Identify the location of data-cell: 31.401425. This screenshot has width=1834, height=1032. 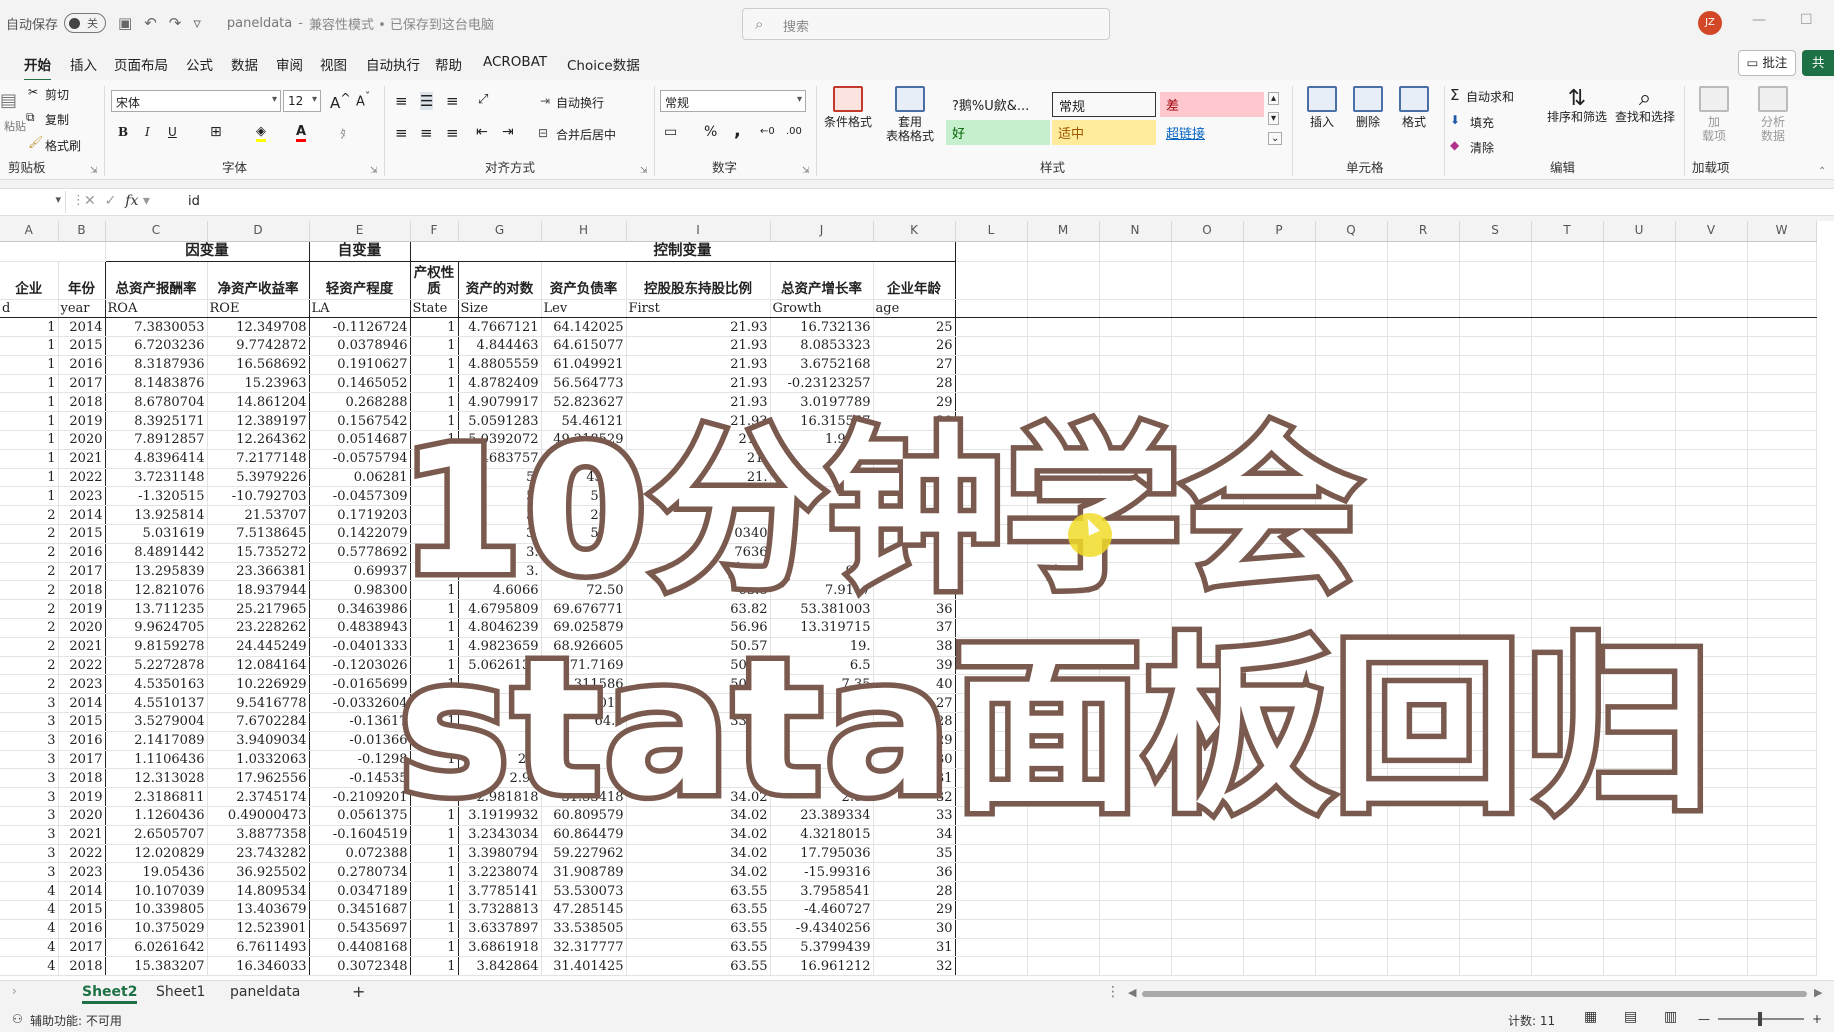
(584, 966).